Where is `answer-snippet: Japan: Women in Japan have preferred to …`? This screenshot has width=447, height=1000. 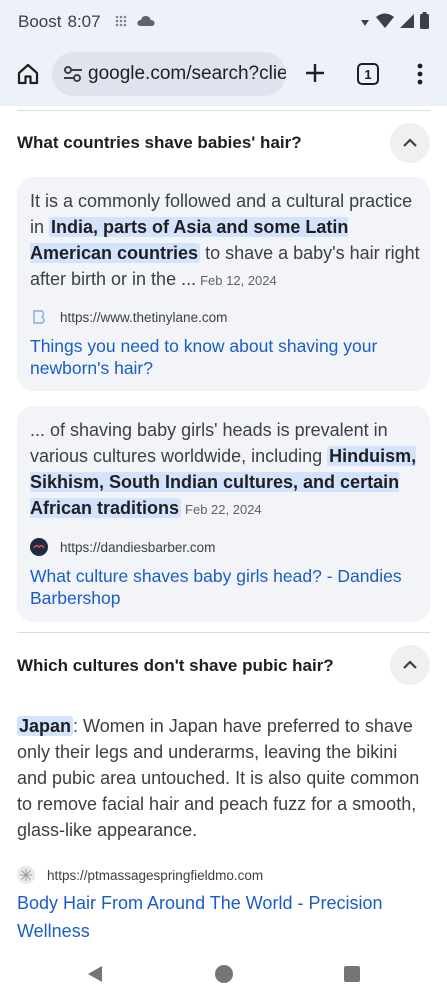
answer-snippet: Japan: Women in Japan have preferred to … is located at coordinates (223, 778).